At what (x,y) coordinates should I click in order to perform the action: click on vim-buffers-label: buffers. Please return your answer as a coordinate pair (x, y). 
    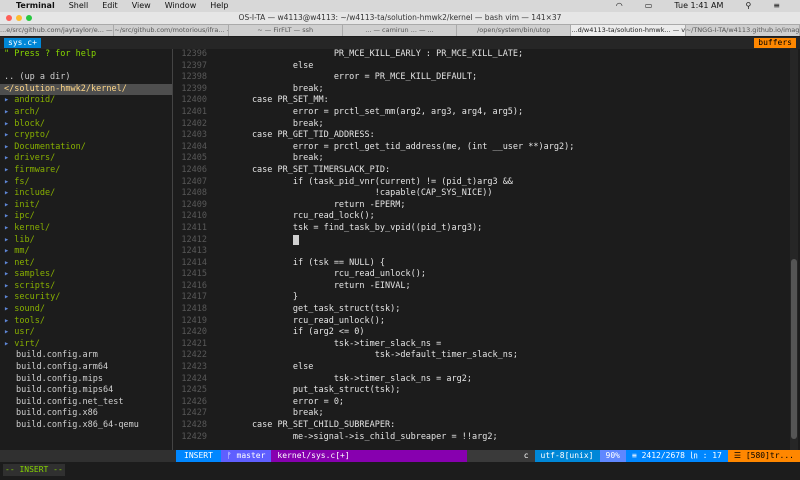
    Looking at the image, I should click on (775, 43).